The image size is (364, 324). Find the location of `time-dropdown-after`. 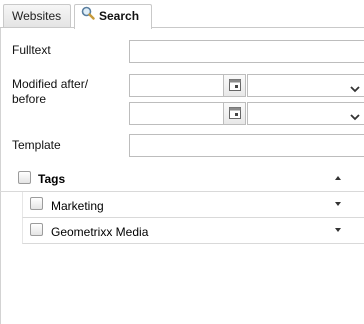

time-dropdown-after is located at coordinates (355, 85).